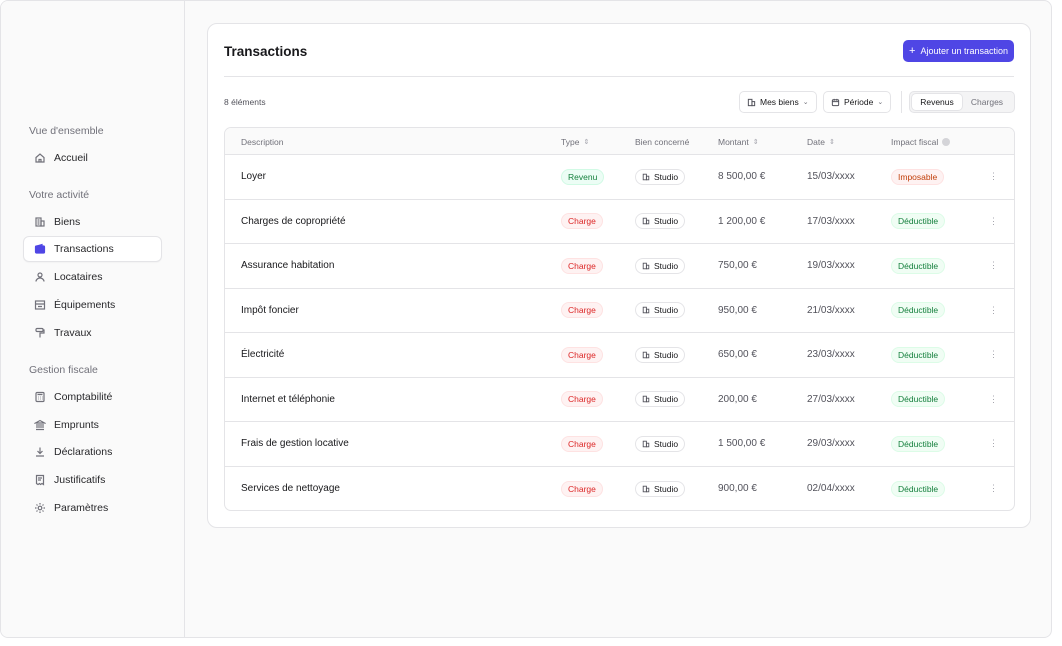  What do you see at coordinates (964, 51) in the screenshot?
I see `add-transaction-label: Ajouter un transaction` at bounding box center [964, 51].